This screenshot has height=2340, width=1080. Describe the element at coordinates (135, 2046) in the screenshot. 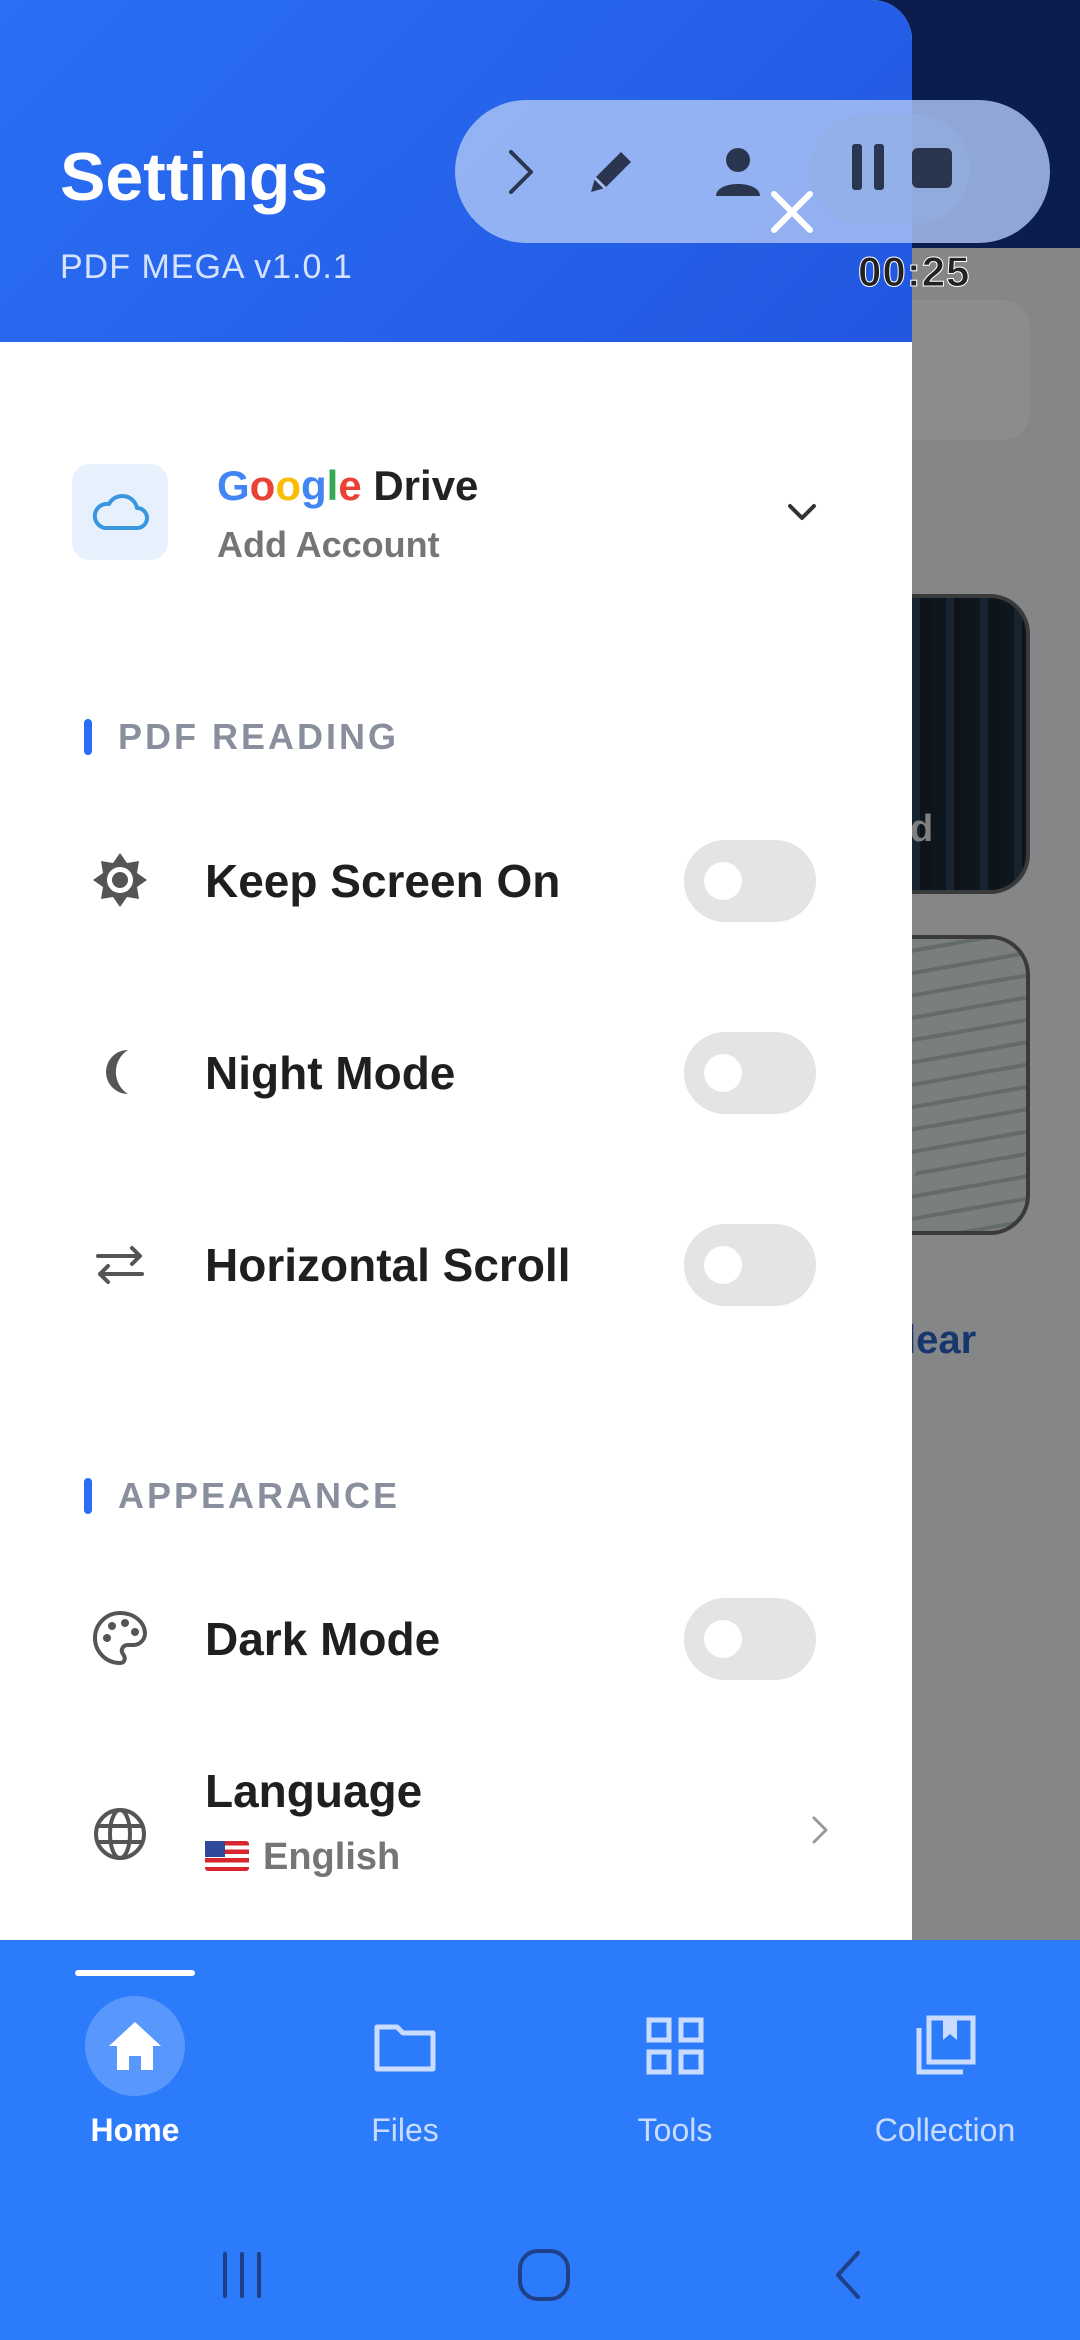

I see `home-icon` at that location.